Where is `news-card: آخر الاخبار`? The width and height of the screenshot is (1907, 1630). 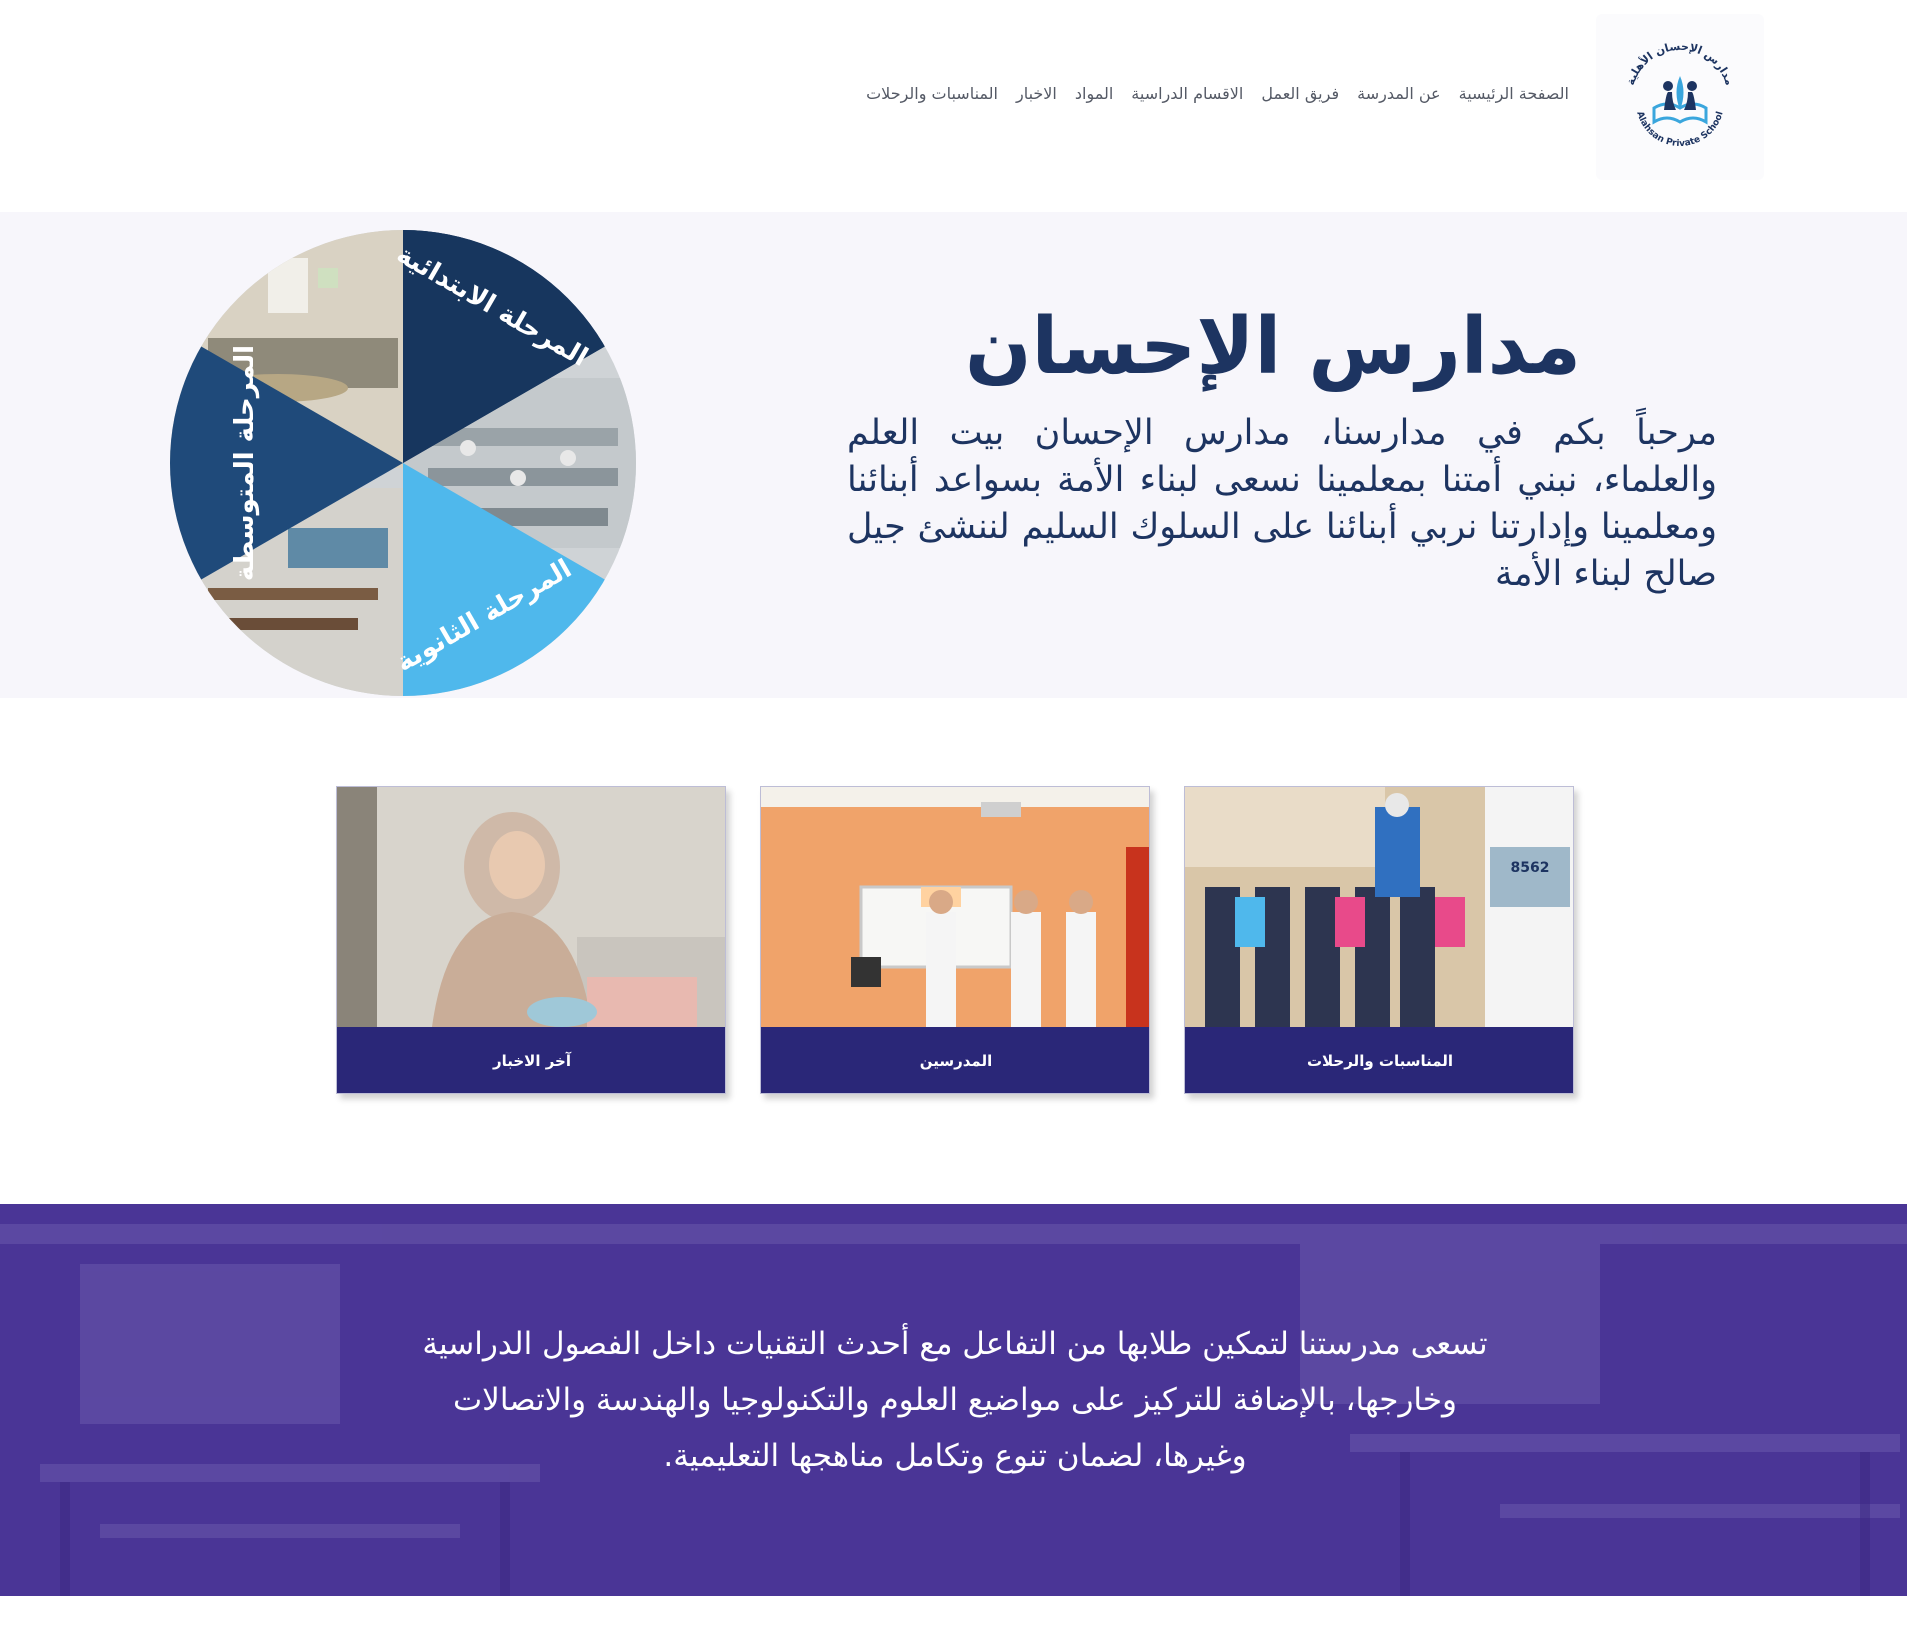
news-card: آخر الاخبار is located at coordinates (531, 940).